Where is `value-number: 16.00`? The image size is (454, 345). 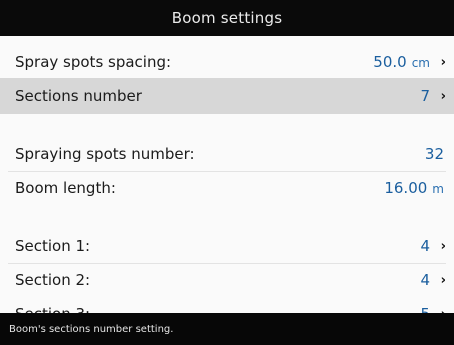
value-number: 16.00 is located at coordinates (406, 188).